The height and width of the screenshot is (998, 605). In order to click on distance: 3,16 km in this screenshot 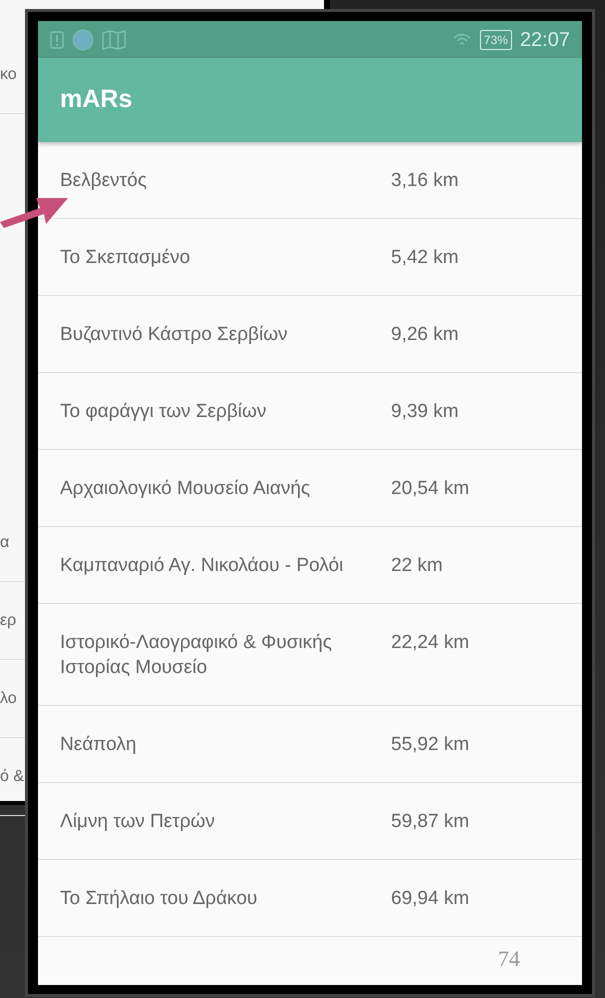, I will do `click(425, 181)`.